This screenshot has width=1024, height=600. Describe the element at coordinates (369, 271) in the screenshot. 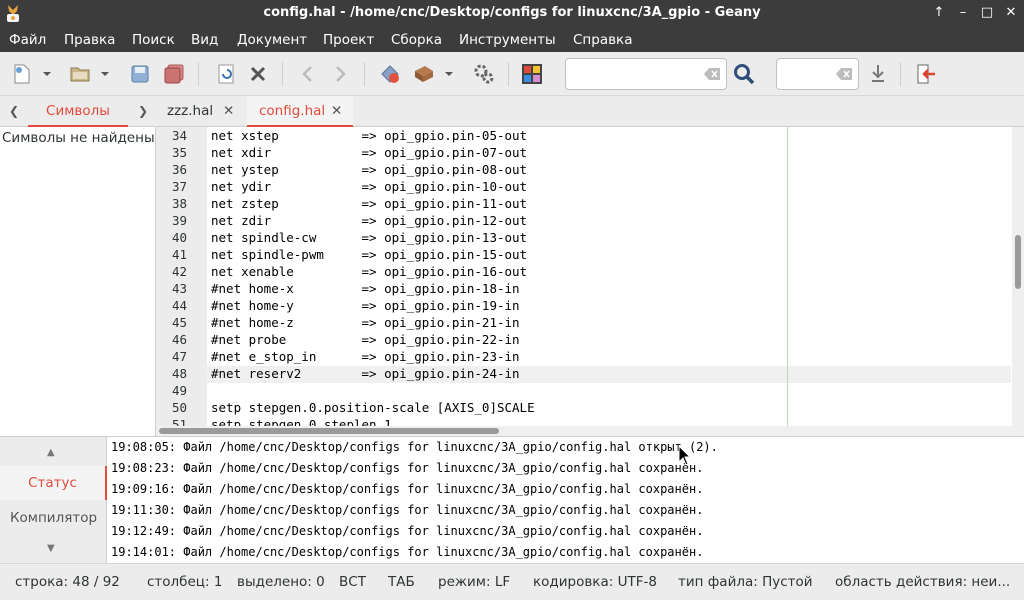

I see `code-line: net xenable => opi_gpio.pin-16-out` at that location.